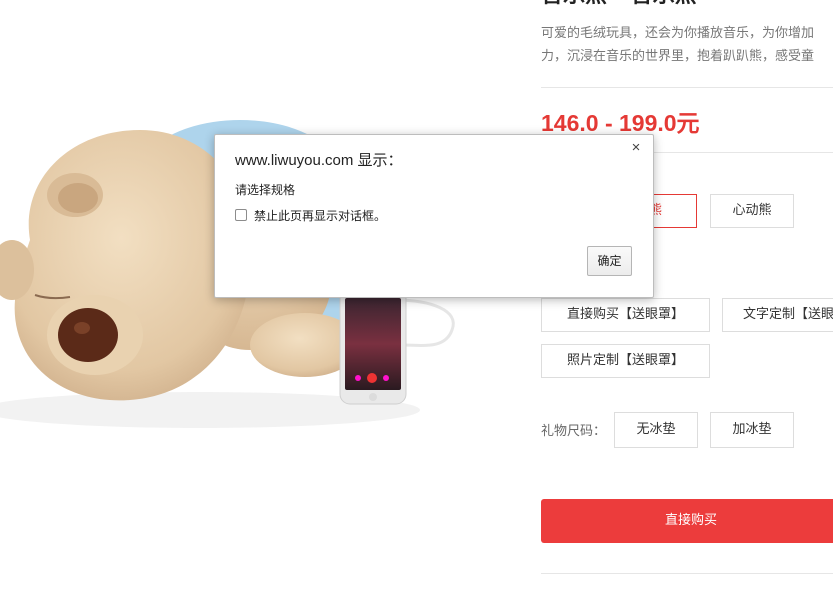  I want to click on price-range: 146.0 - 199.0元, so click(620, 123).